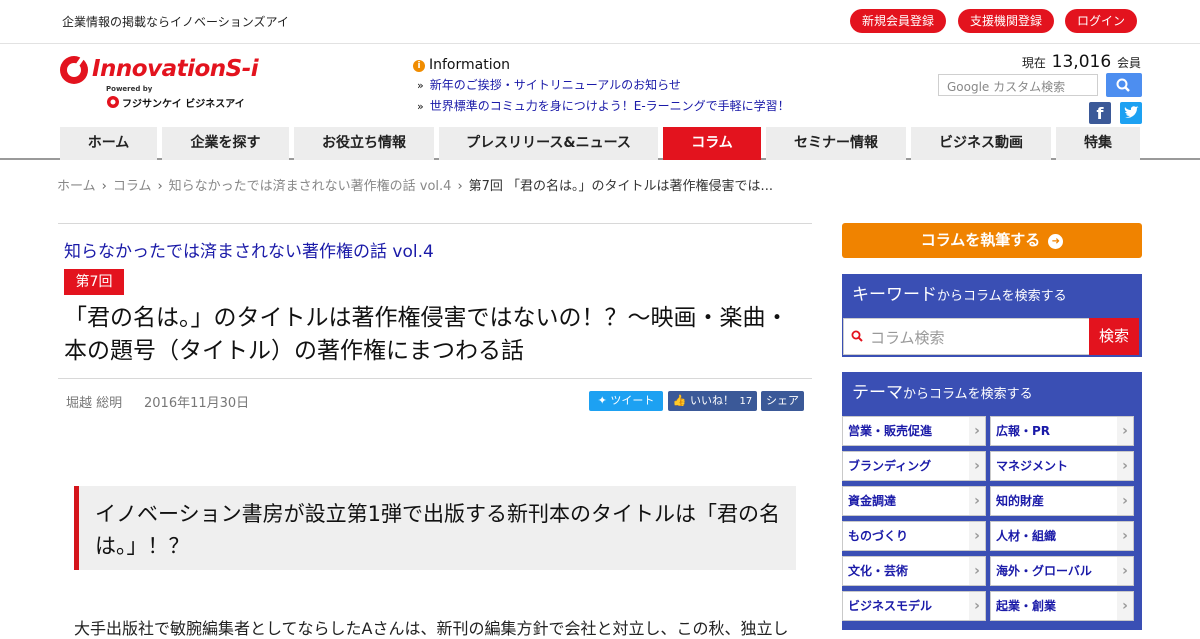 The height and width of the screenshot is (639, 1200). Describe the element at coordinates (1124, 85) in the screenshot. I see `google-search-button` at that location.